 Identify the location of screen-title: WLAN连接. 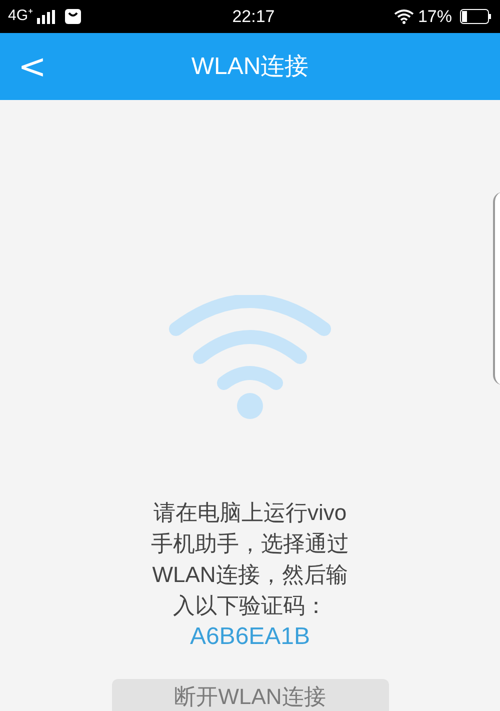
(250, 67).